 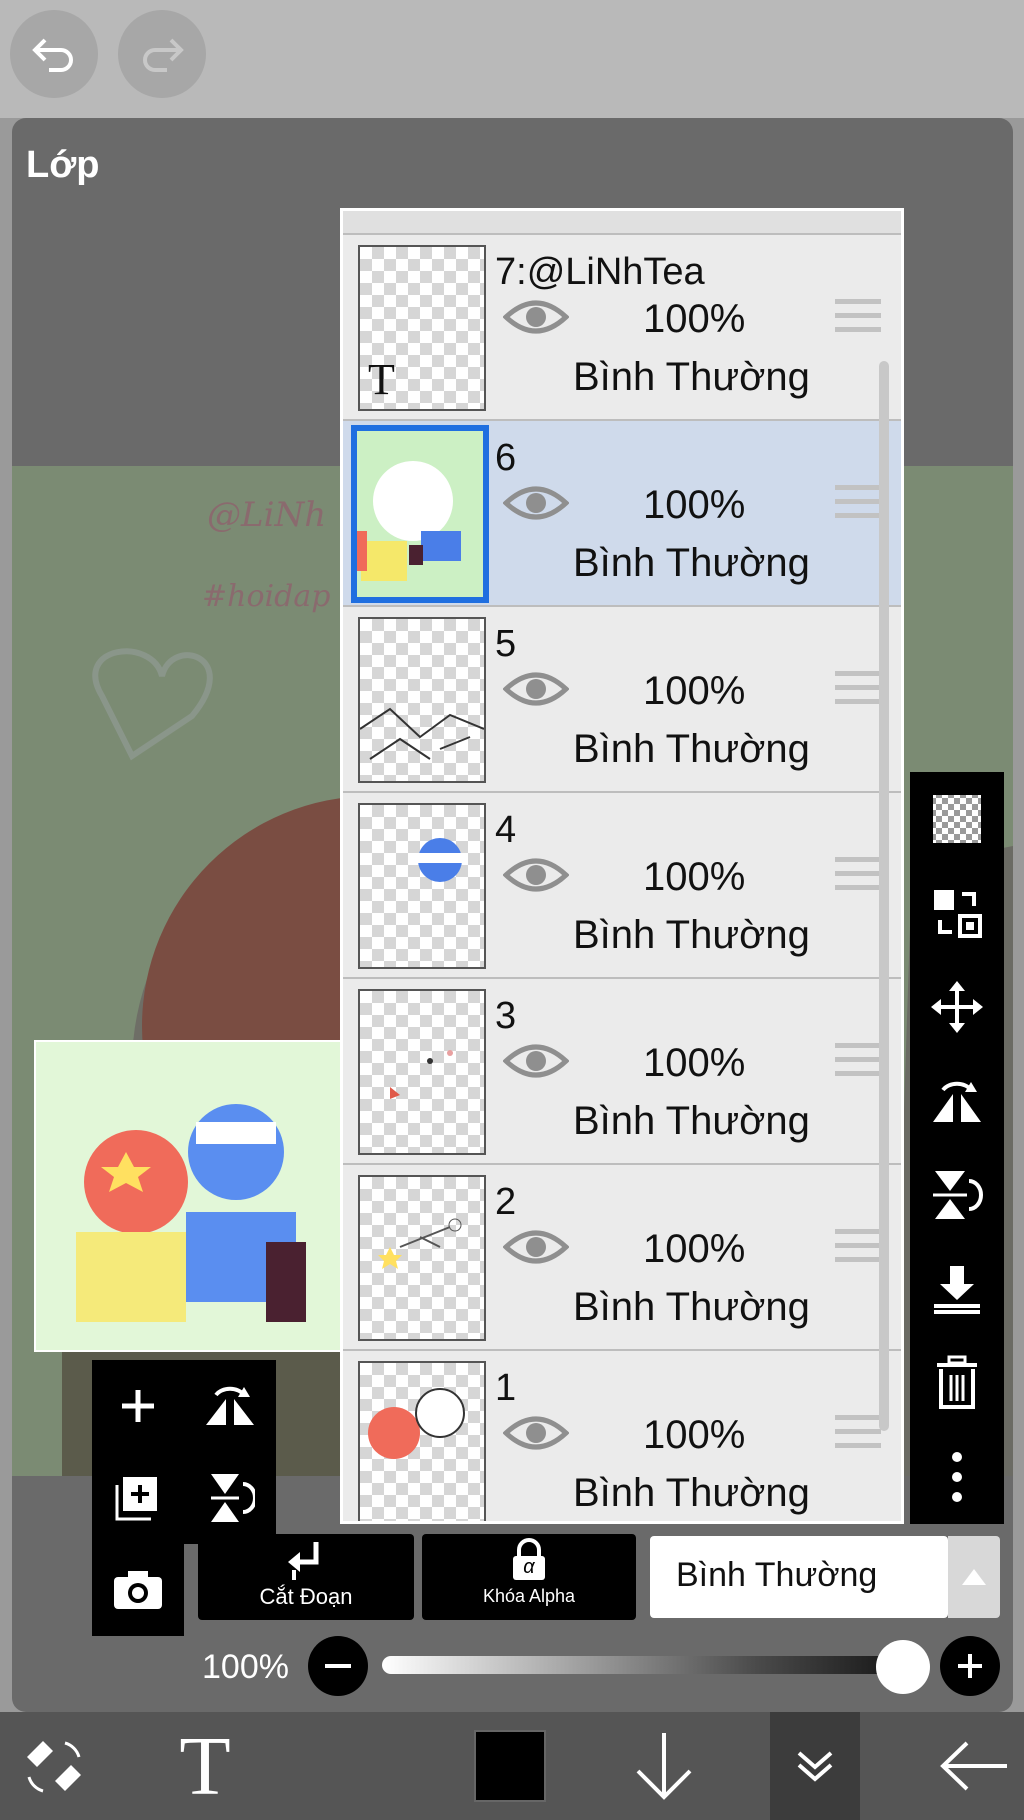 What do you see at coordinates (622, 886) in the screenshot?
I see `layer-row: 4 100% Bình Thường` at bounding box center [622, 886].